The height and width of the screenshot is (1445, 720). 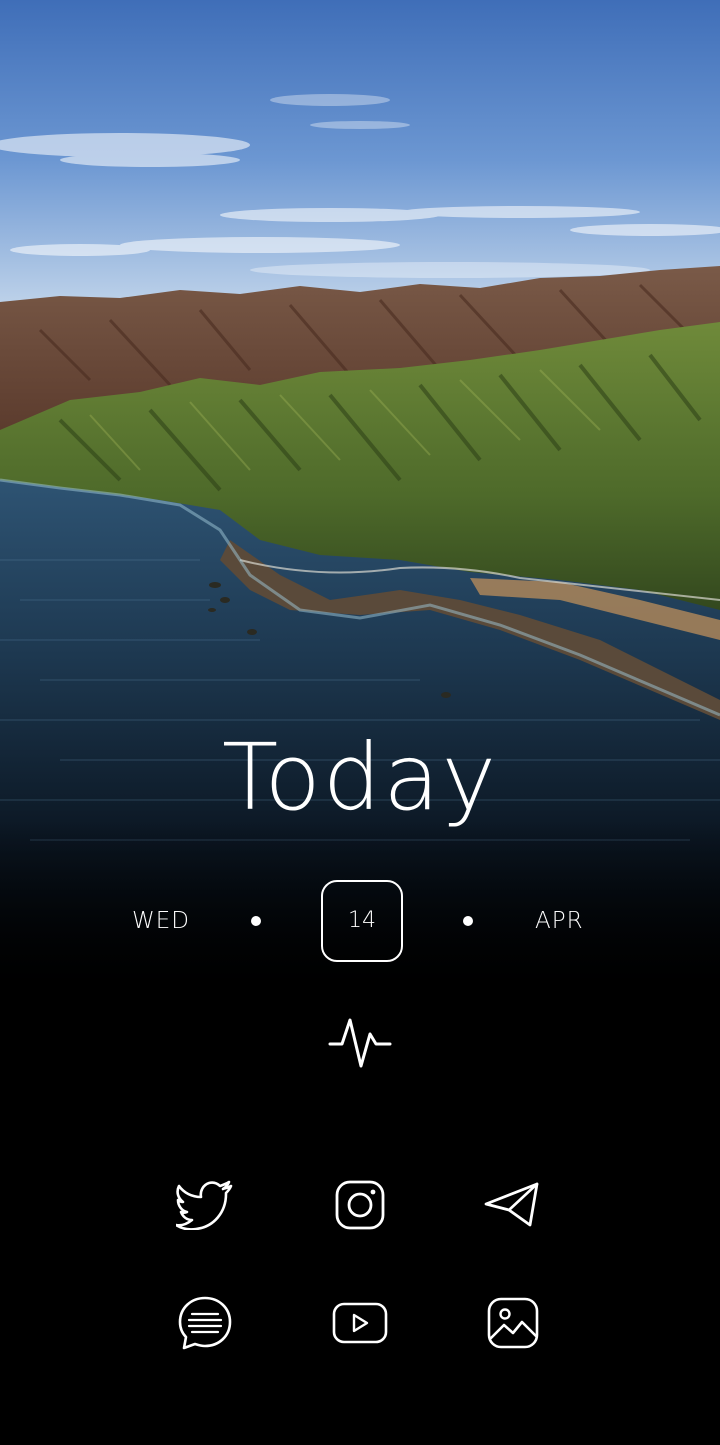 What do you see at coordinates (559, 921) in the screenshot?
I see `month-label: APR` at bounding box center [559, 921].